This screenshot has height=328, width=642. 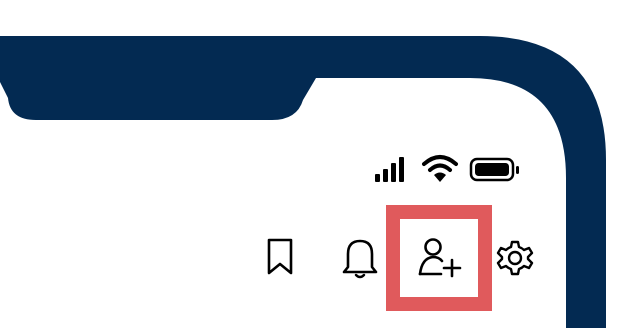 What do you see at coordinates (441, 258) in the screenshot?
I see `add-user-icon` at bounding box center [441, 258].